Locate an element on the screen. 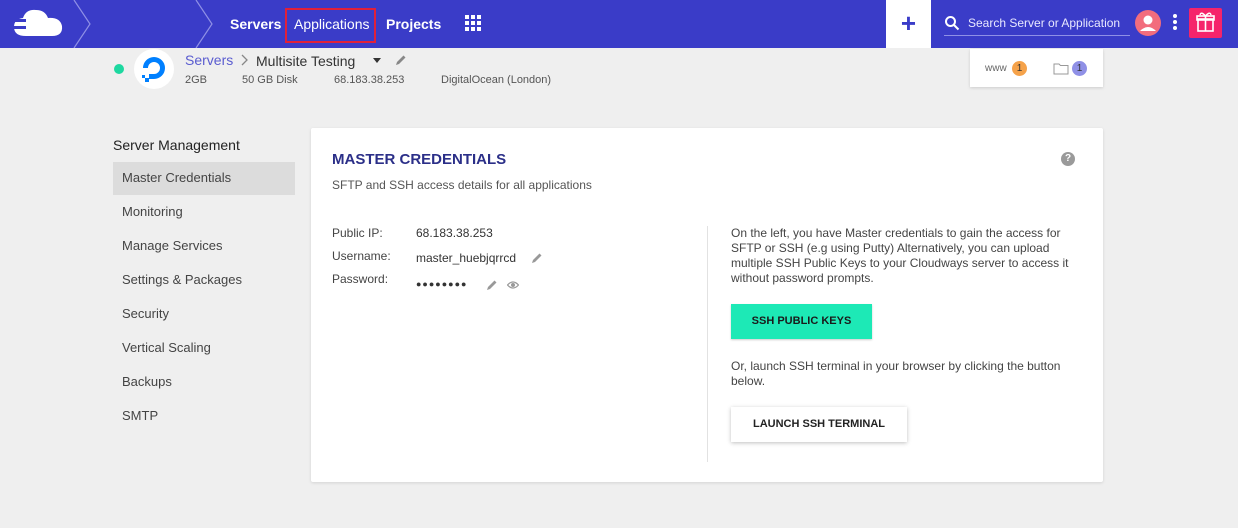 The height and width of the screenshot is (528, 1238). username-value: master_huebjqrrcd is located at coordinates (466, 258).